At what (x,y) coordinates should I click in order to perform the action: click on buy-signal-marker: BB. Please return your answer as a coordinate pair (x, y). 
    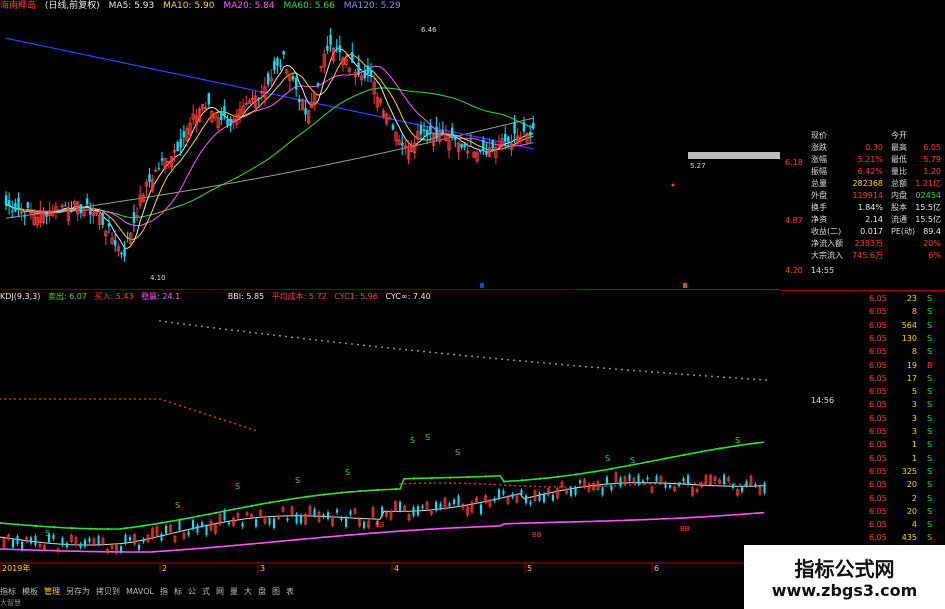
    Looking at the image, I should click on (537, 535).